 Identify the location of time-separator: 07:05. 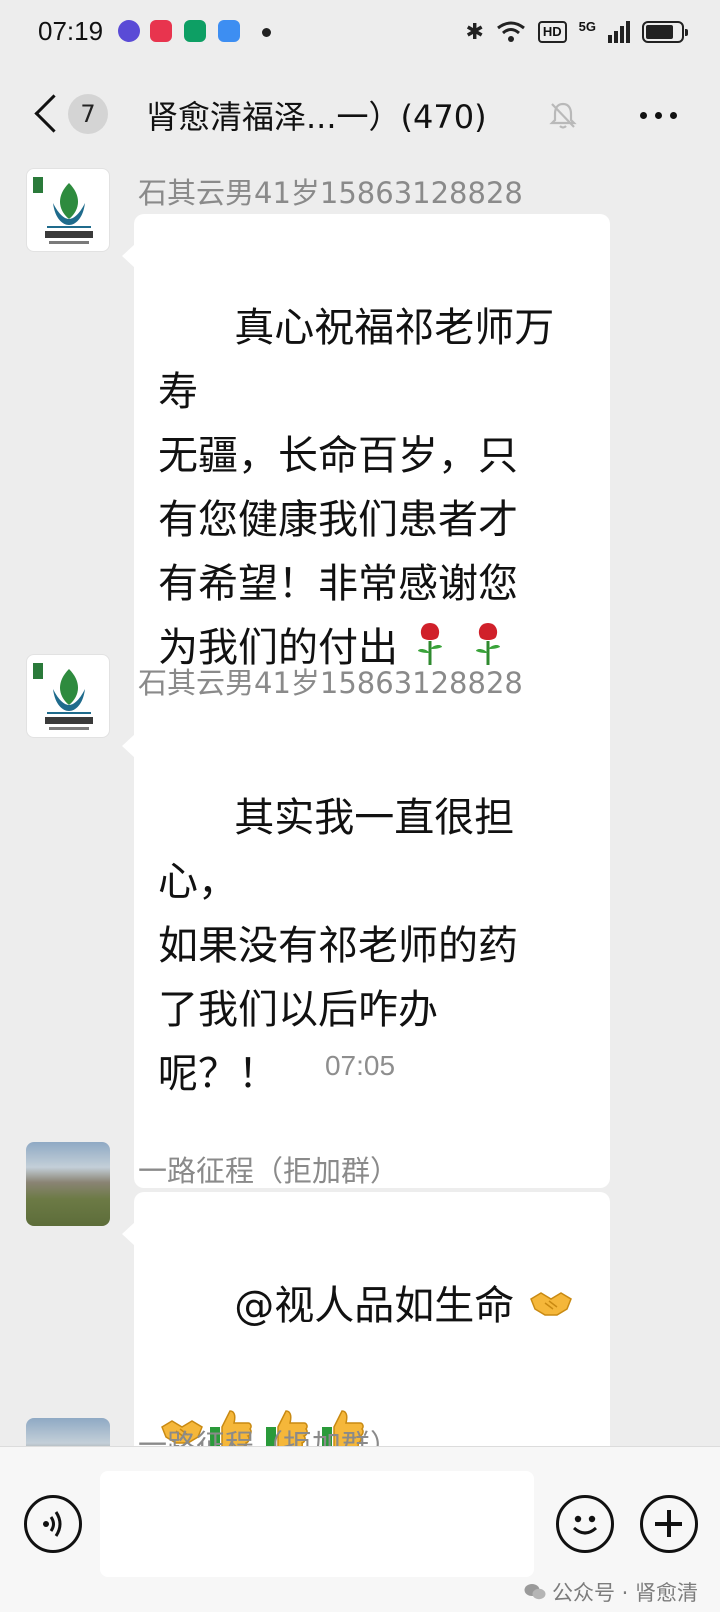
(360, 1065).